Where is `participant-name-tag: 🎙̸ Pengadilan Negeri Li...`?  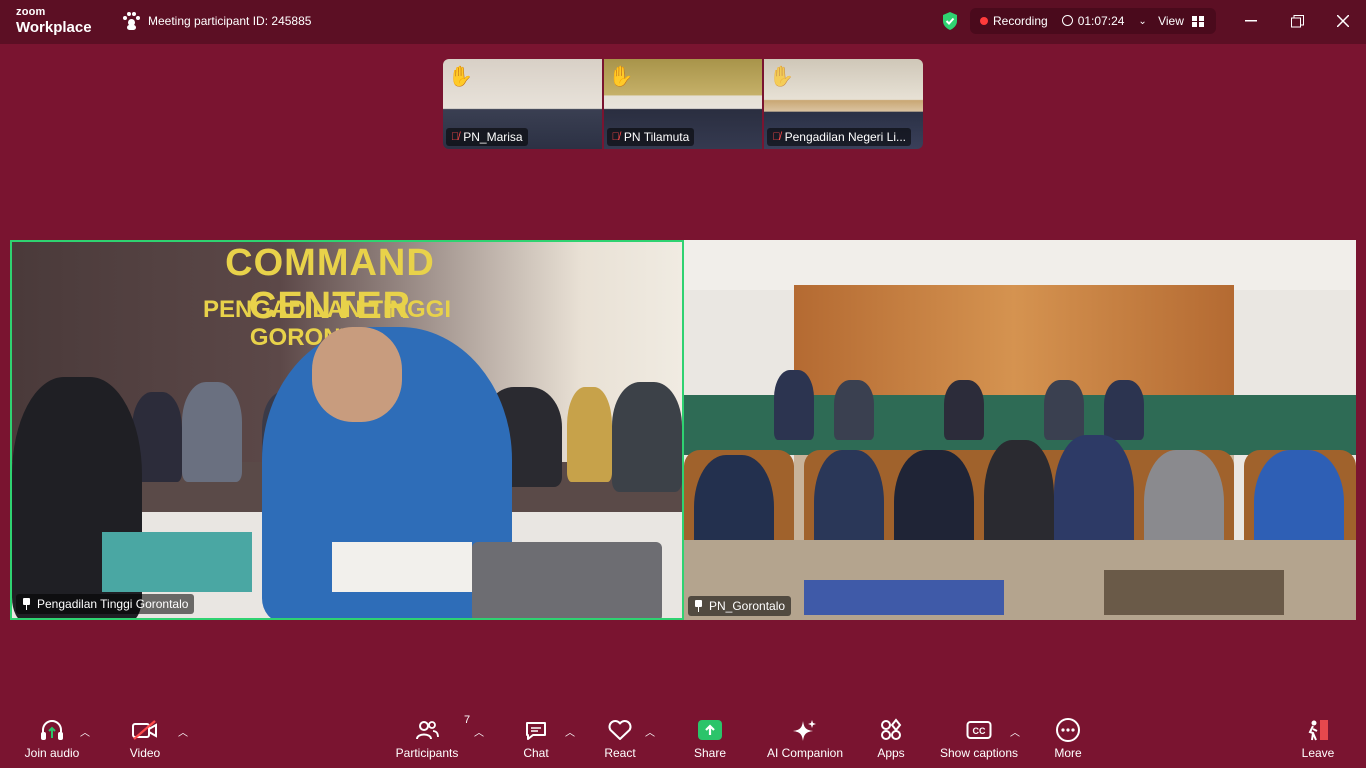
participant-name-tag: 🎙̸ Pengadilan Negeri Li... is located at coordinates (839, 137).